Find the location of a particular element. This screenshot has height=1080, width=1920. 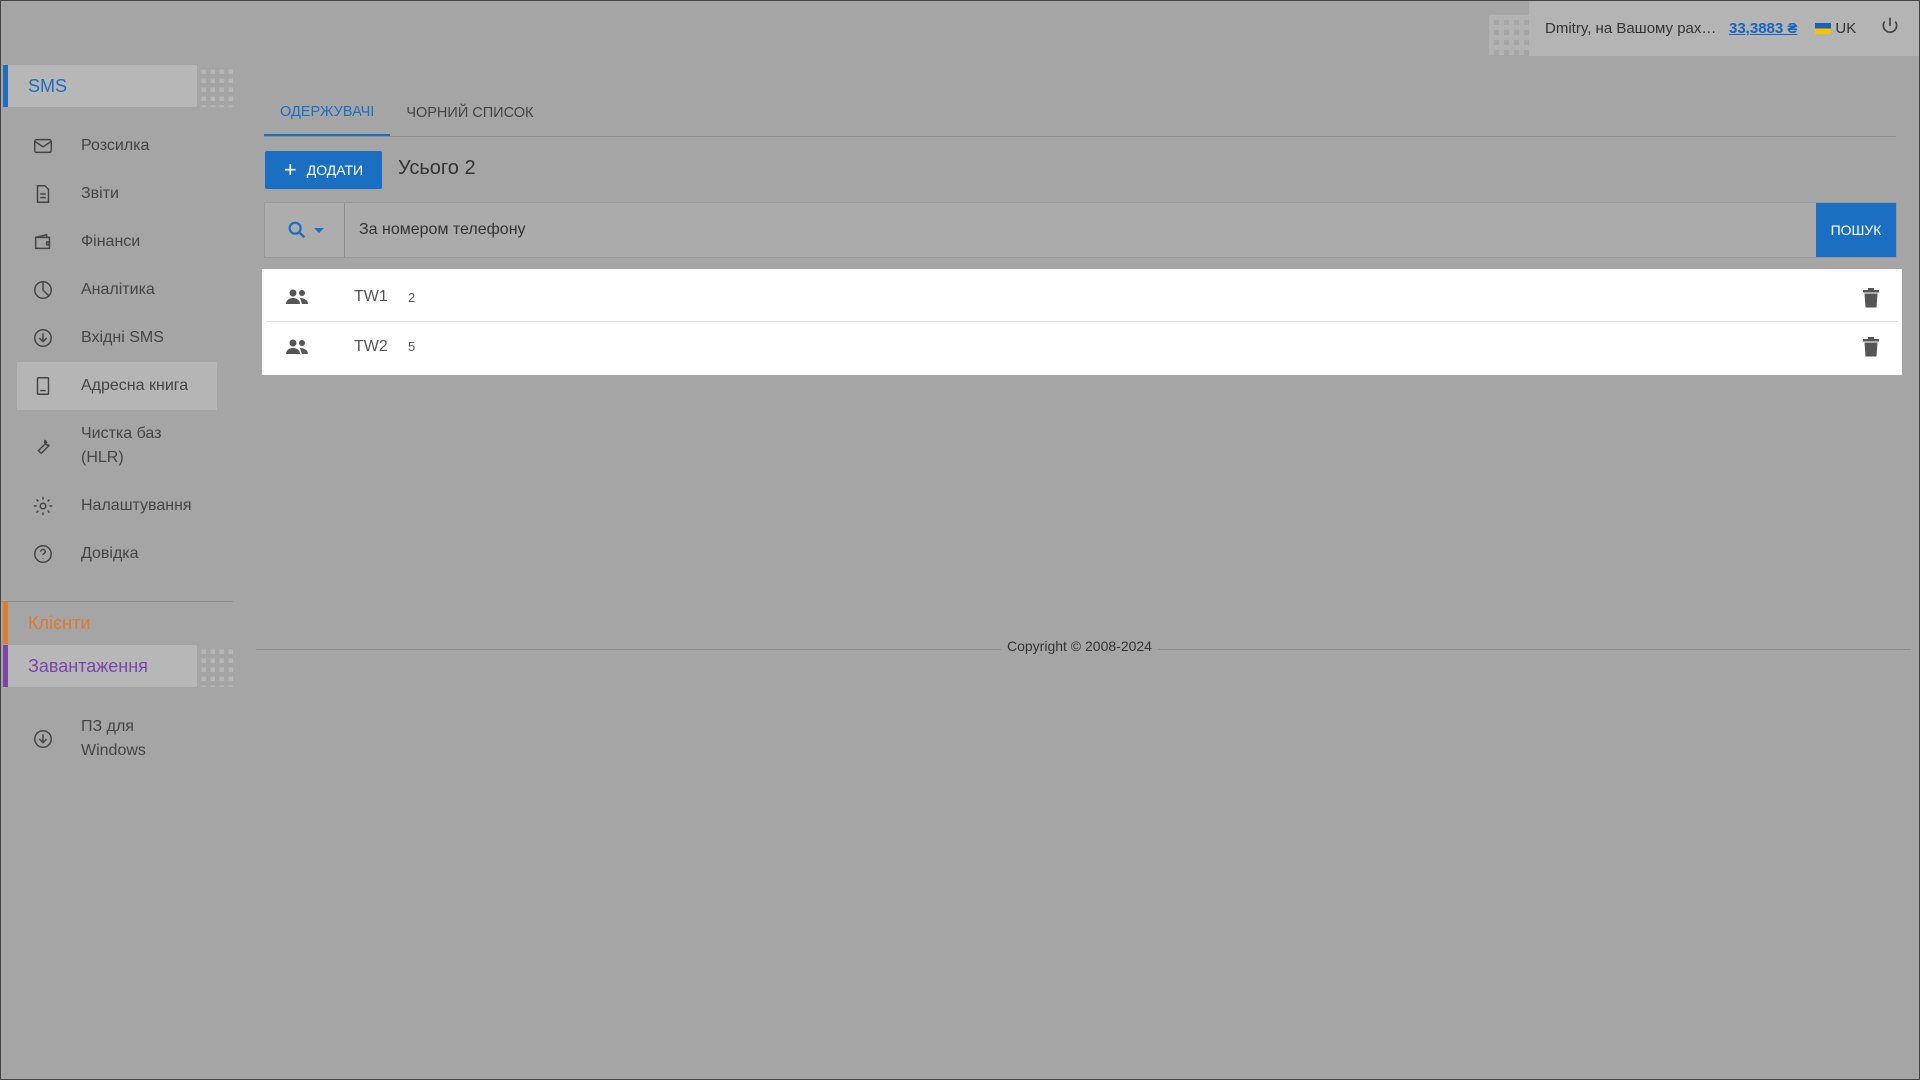

document-icon is located at coordinates (43, 194).